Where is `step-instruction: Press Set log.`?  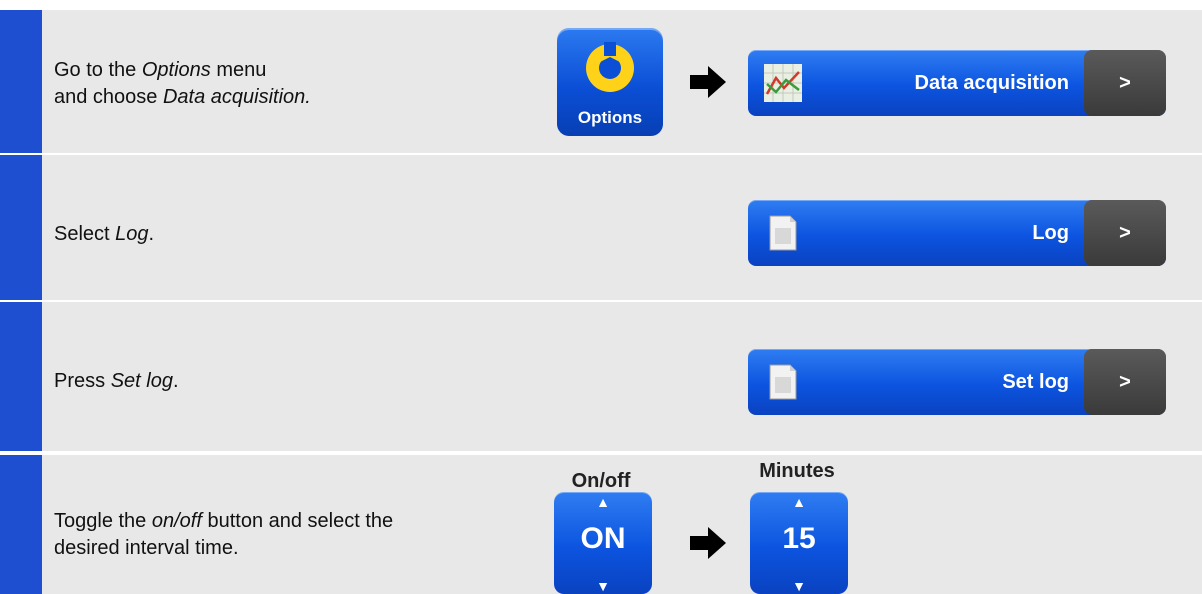 step-instruction: Press Set log. is located at coordinates (116, 381).